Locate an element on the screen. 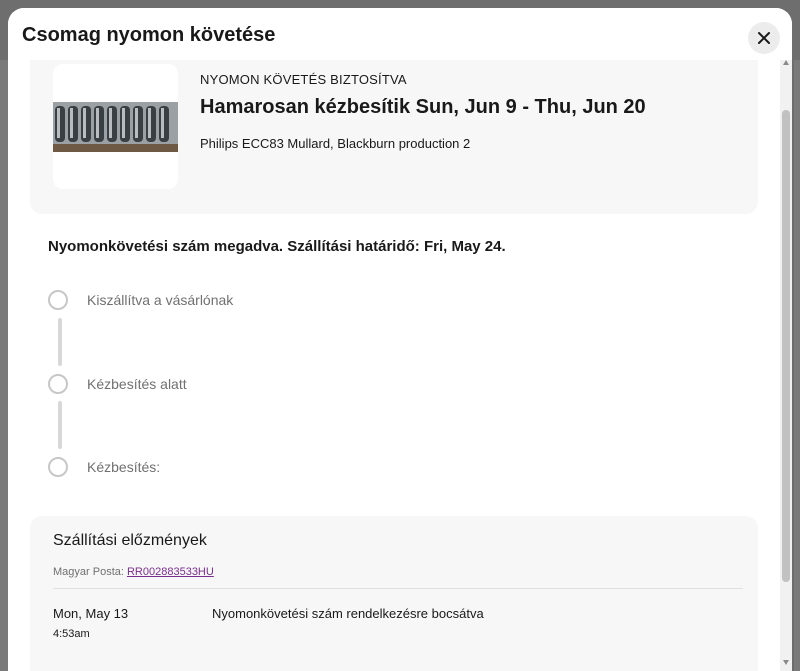 The image size is (800, 671). divider is located at coordinates (398, 588).